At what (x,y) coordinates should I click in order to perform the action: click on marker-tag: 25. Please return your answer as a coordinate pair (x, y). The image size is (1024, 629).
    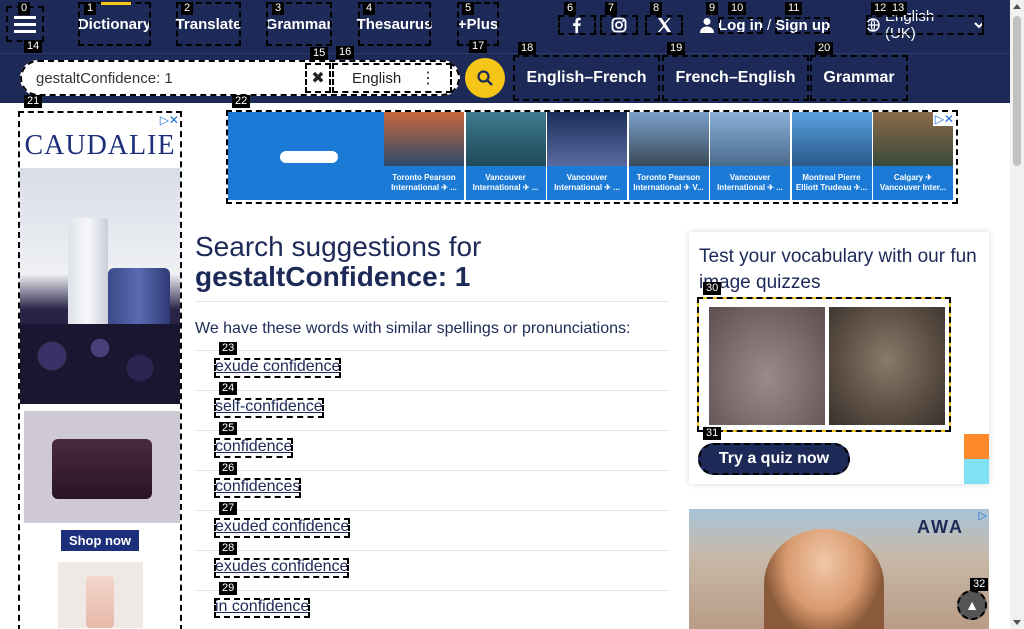
    Looking at the image, I should click on (228, 428).